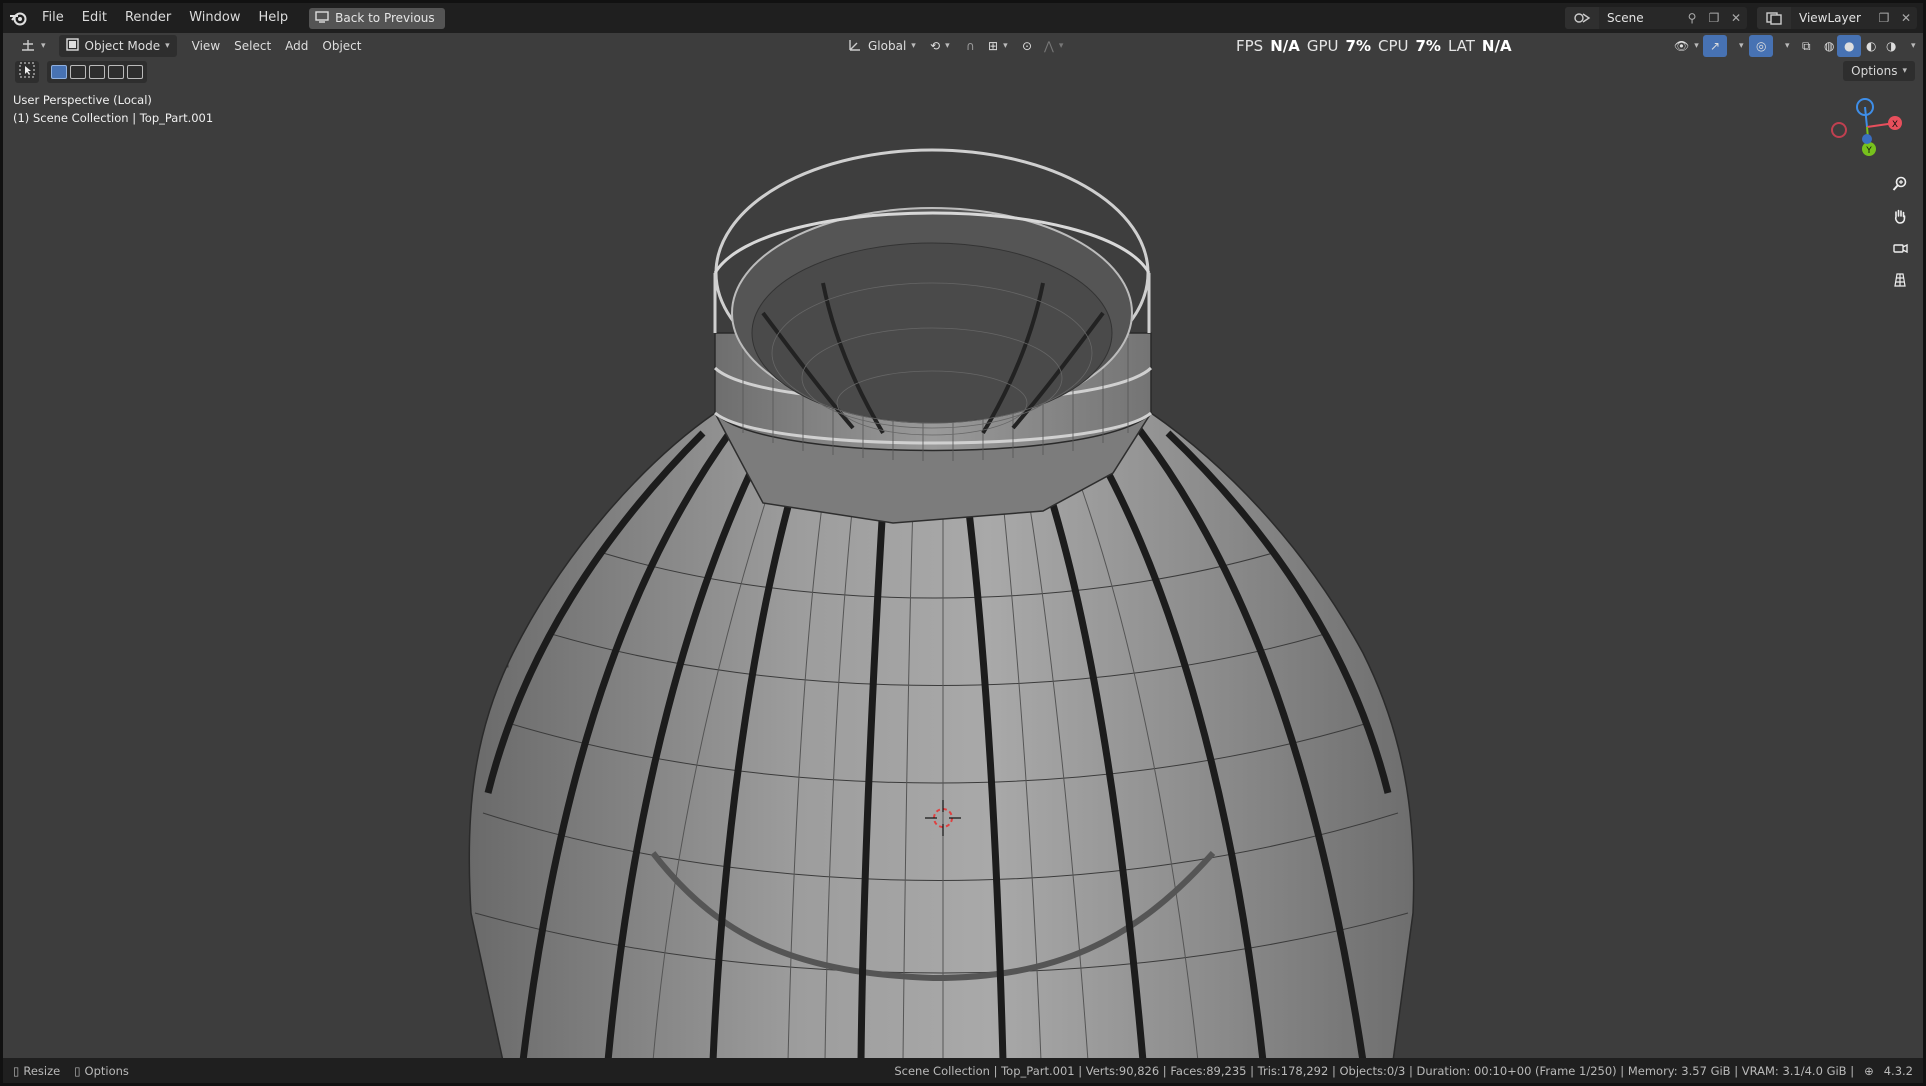  I want to click on magnet-icon: ∩, so click(970, 46).